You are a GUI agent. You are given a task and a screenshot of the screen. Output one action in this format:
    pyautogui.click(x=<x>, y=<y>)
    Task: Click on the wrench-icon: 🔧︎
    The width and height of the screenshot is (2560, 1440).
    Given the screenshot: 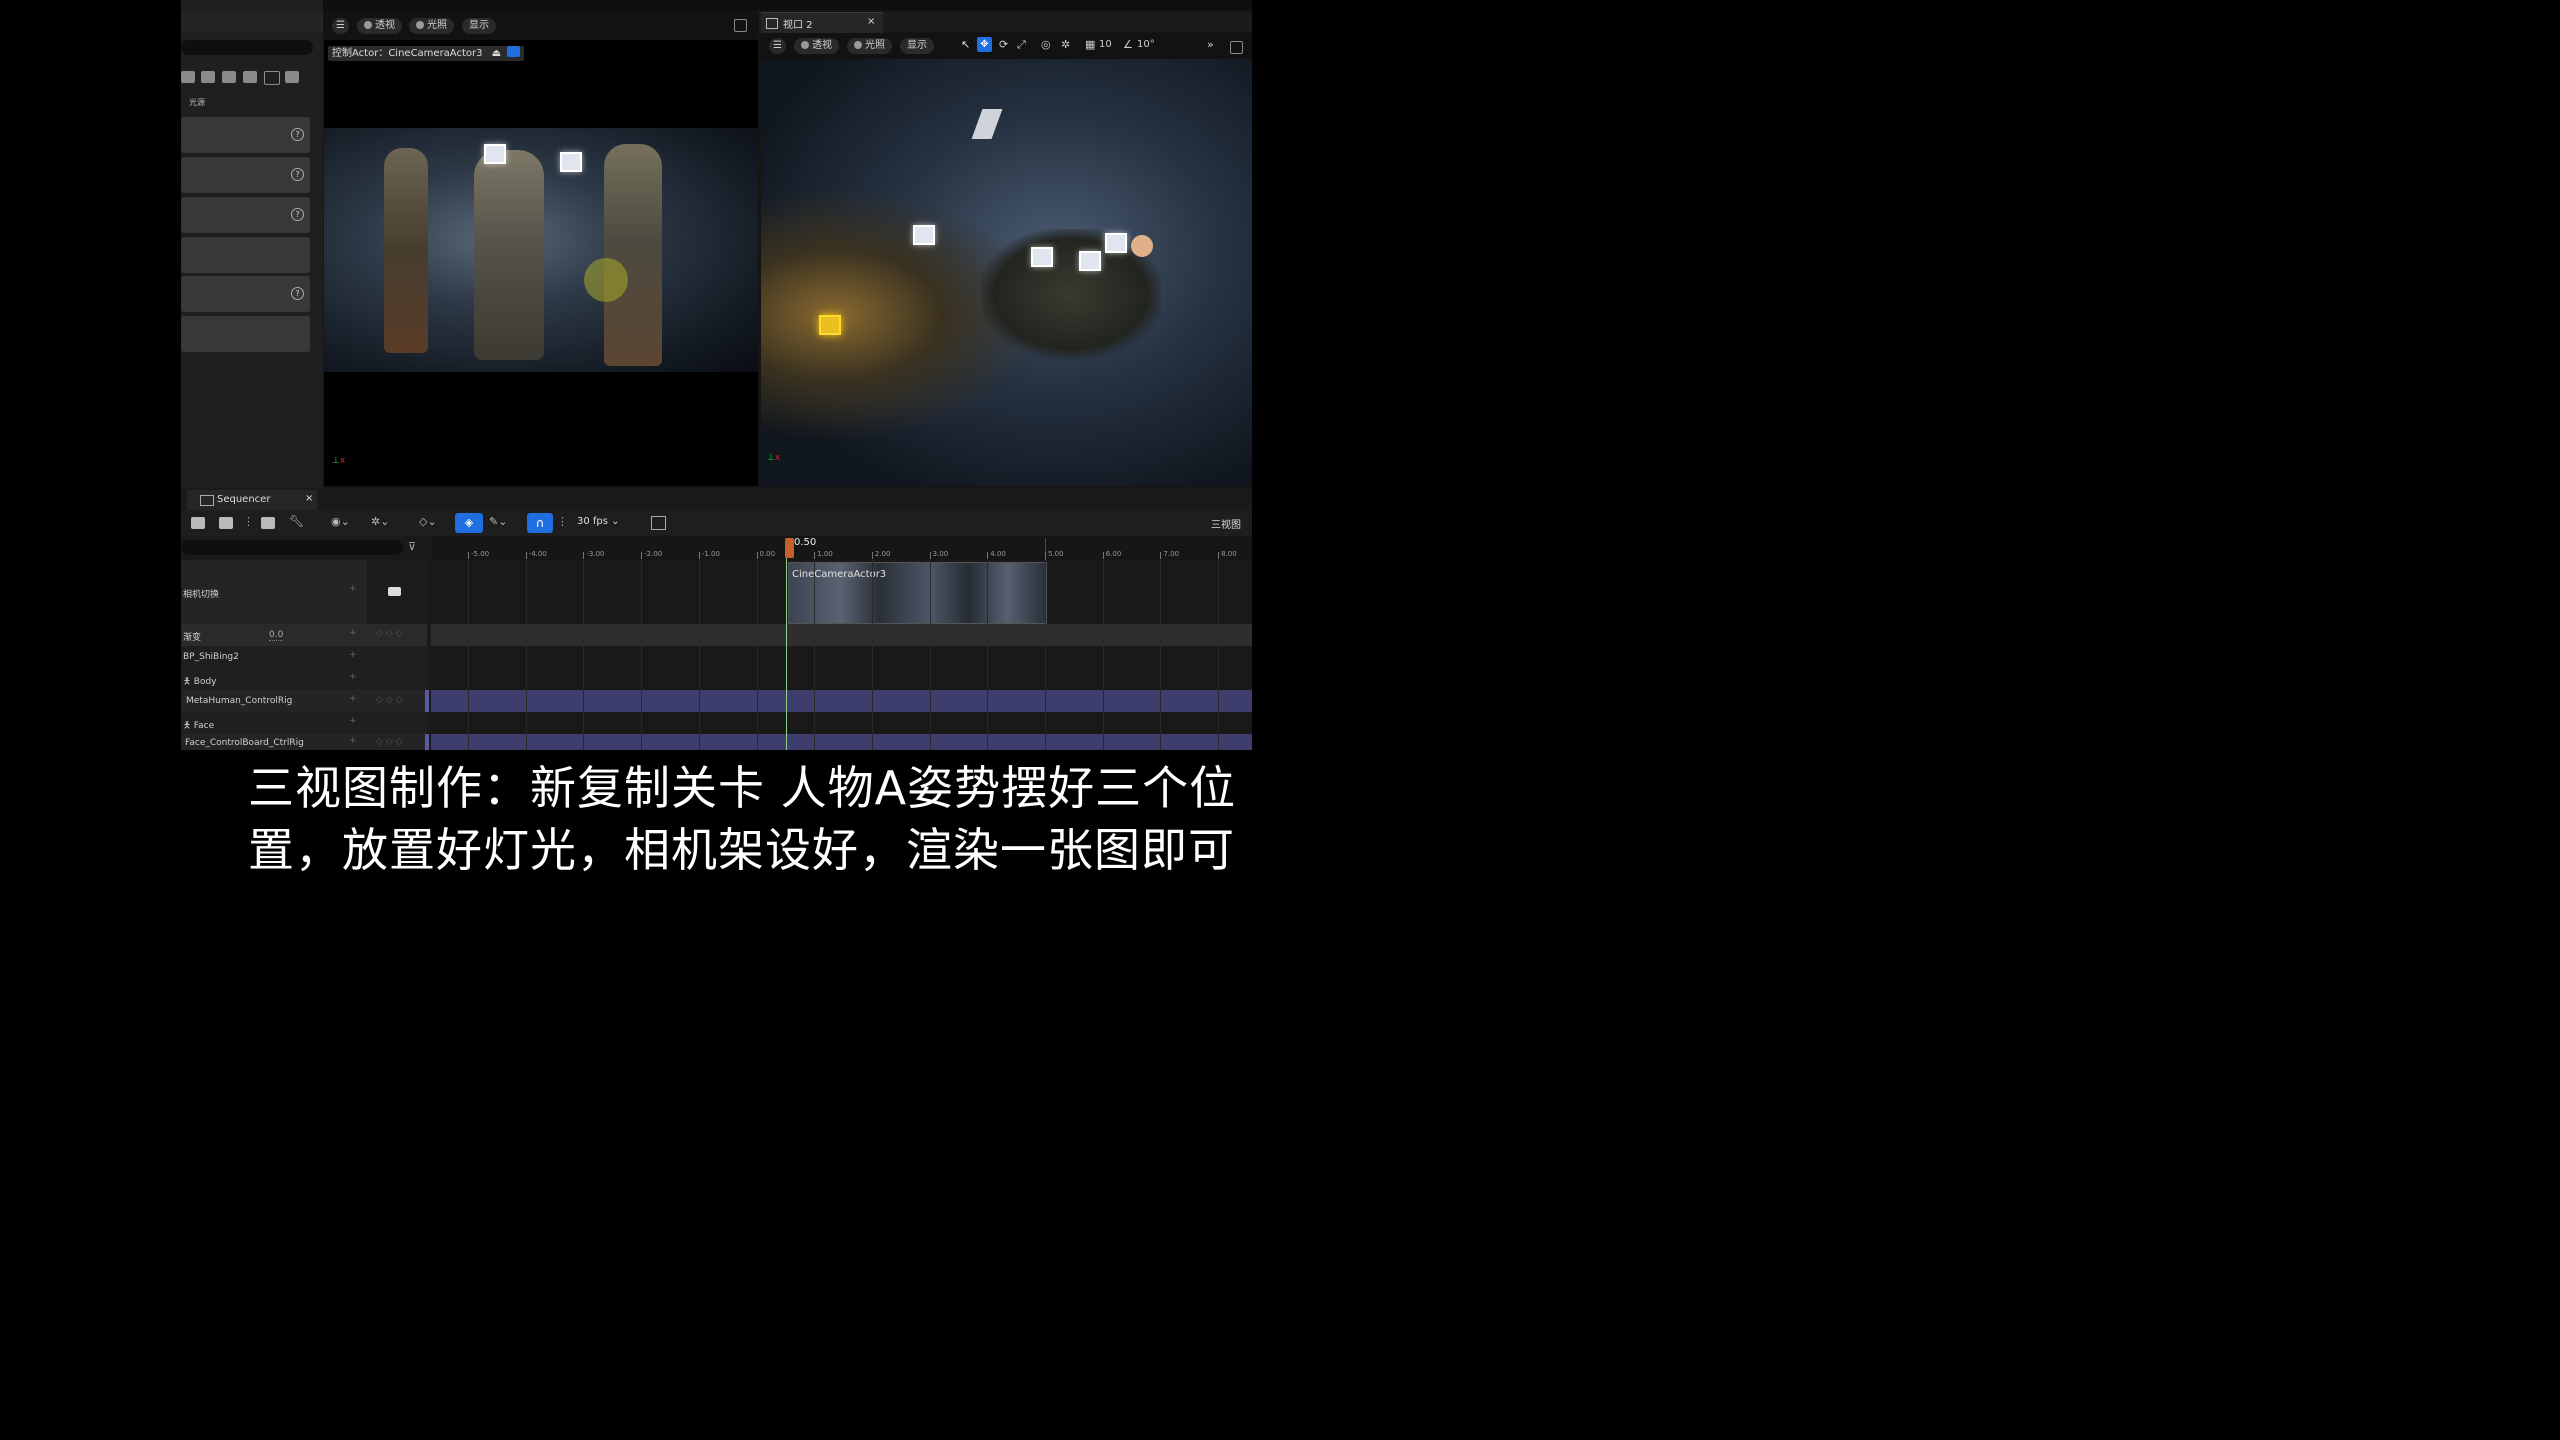 What is the action you would take?
    pyautogui.click(x=296, y=521)
    